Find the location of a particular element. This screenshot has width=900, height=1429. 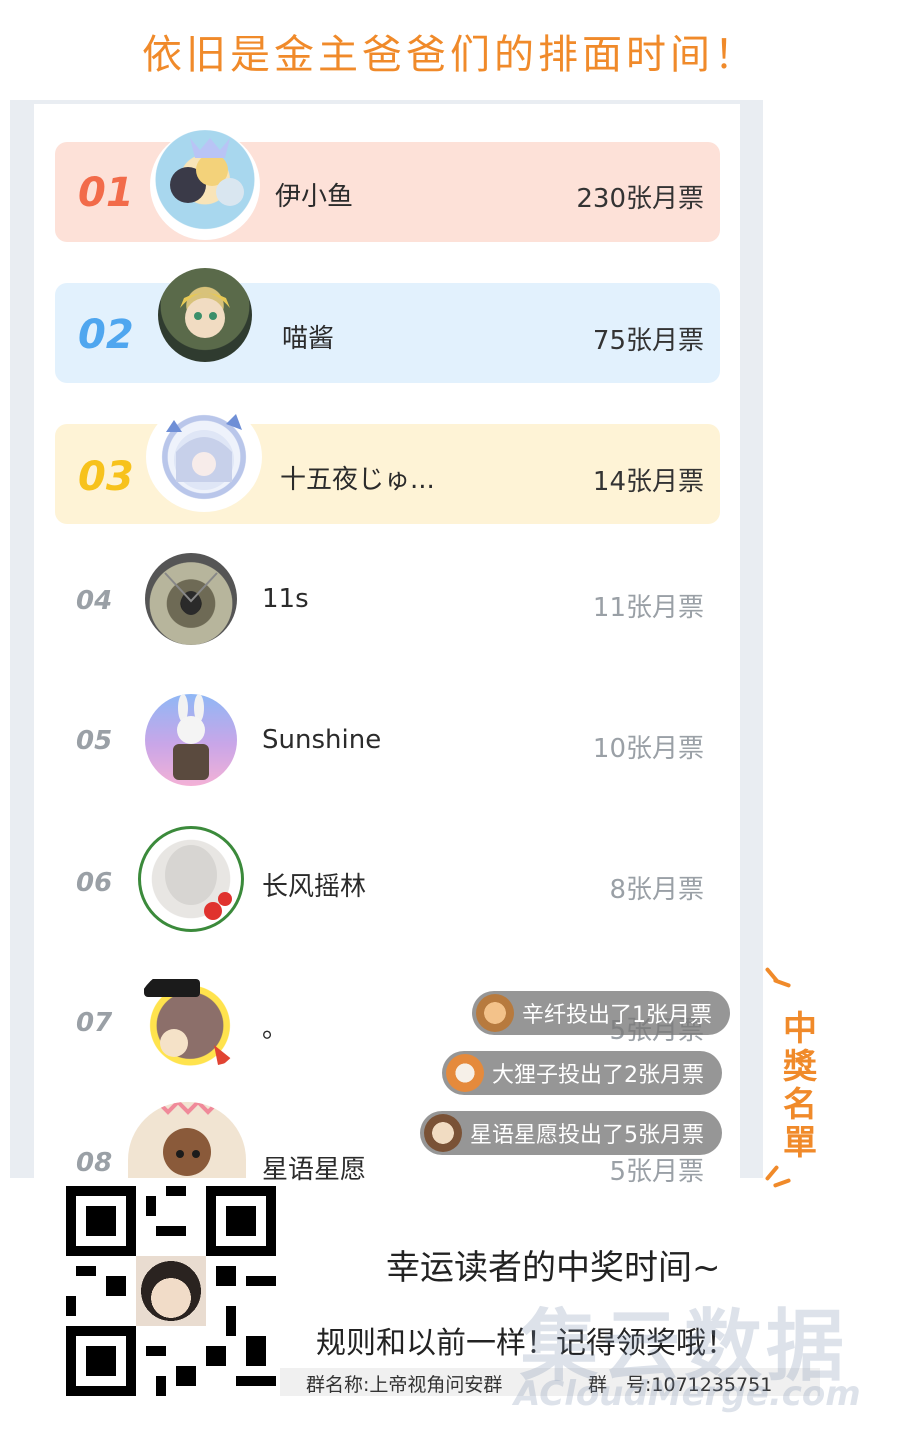

toast-text: 辛纤投出了1张月票 is located at coordinates (617, 1015).